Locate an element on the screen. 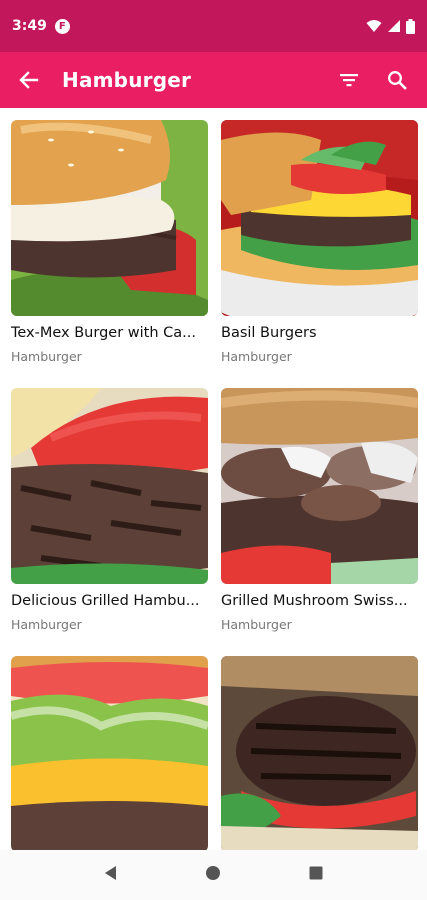 The image size is (427, 900). search-button is located at coordinates (397, 80).